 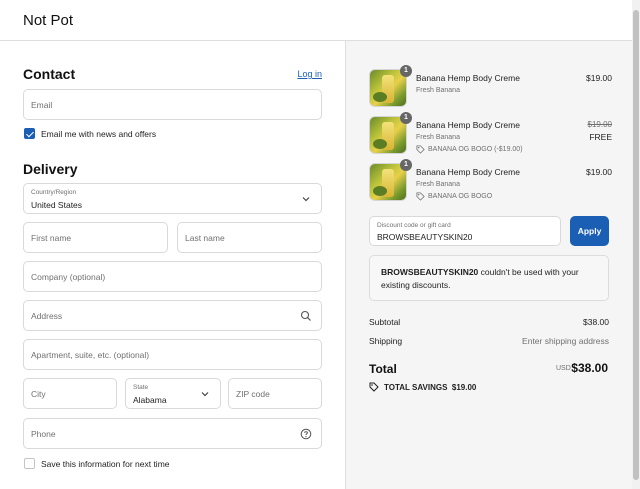 I want to click on save-info-row: Save this information for next time, so click(x=97, y=463).